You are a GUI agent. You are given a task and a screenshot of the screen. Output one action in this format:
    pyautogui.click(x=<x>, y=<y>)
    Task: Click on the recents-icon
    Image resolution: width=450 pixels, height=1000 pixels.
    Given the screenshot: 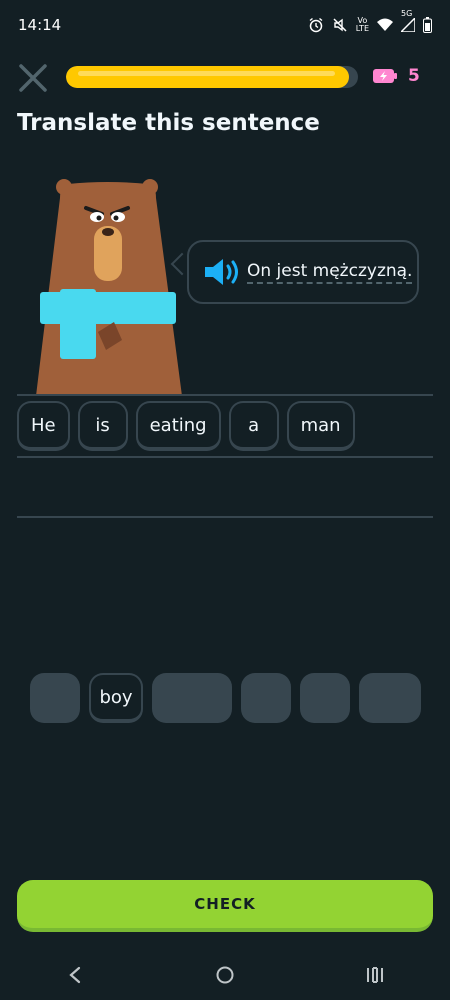 What is the action you would take?
    pyautogui.click(x=375, y=975)
    